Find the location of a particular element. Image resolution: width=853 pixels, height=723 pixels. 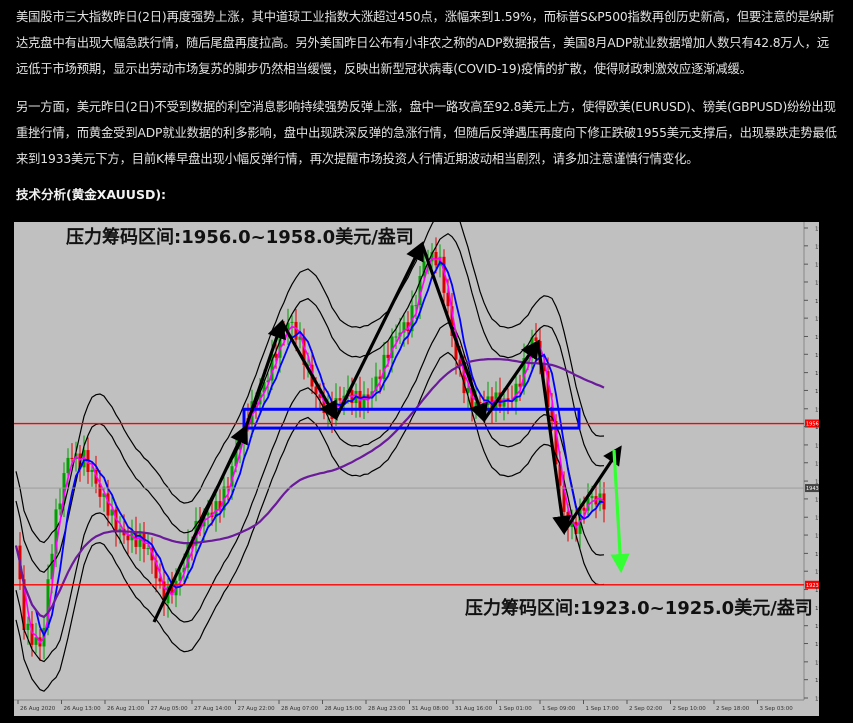

price-tick-label: 1981.00 is located at coordinates (817, 302).